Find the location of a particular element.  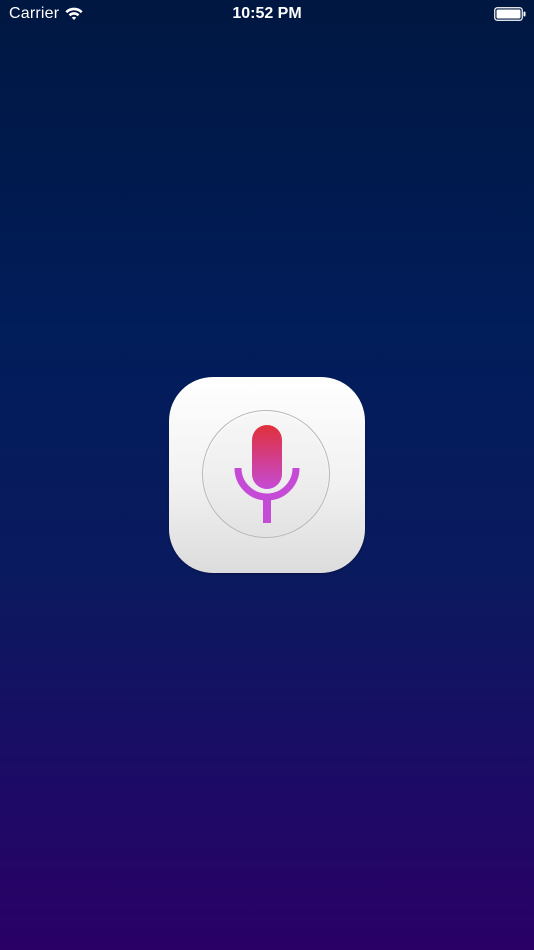

status-bar: Carrier 10:52 PM is located at coordinates (267, 14).